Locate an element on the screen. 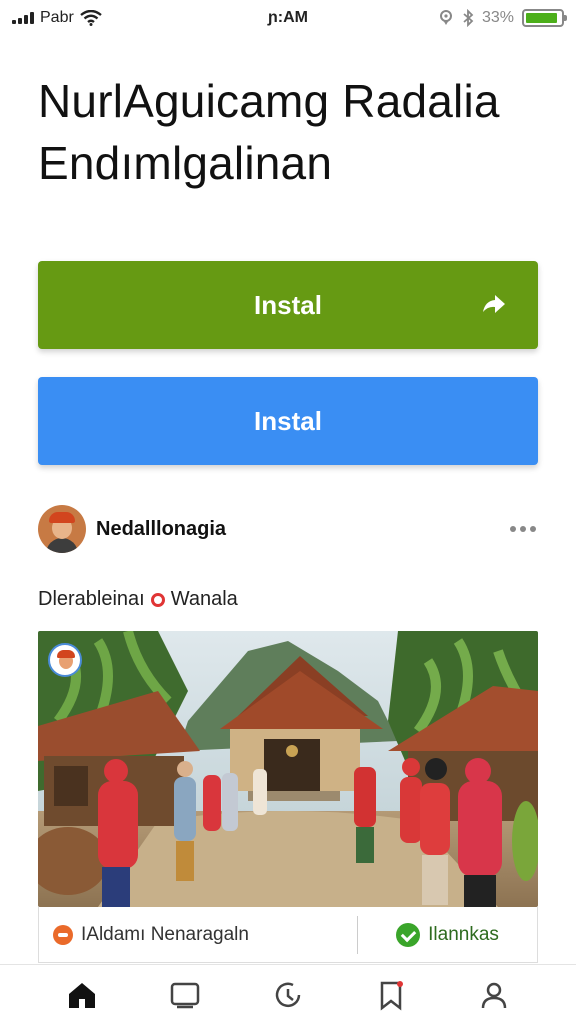 The width and height of the screenshot is (576, 1024). install-button-primary: Instal is located at coordinates (288, 305).